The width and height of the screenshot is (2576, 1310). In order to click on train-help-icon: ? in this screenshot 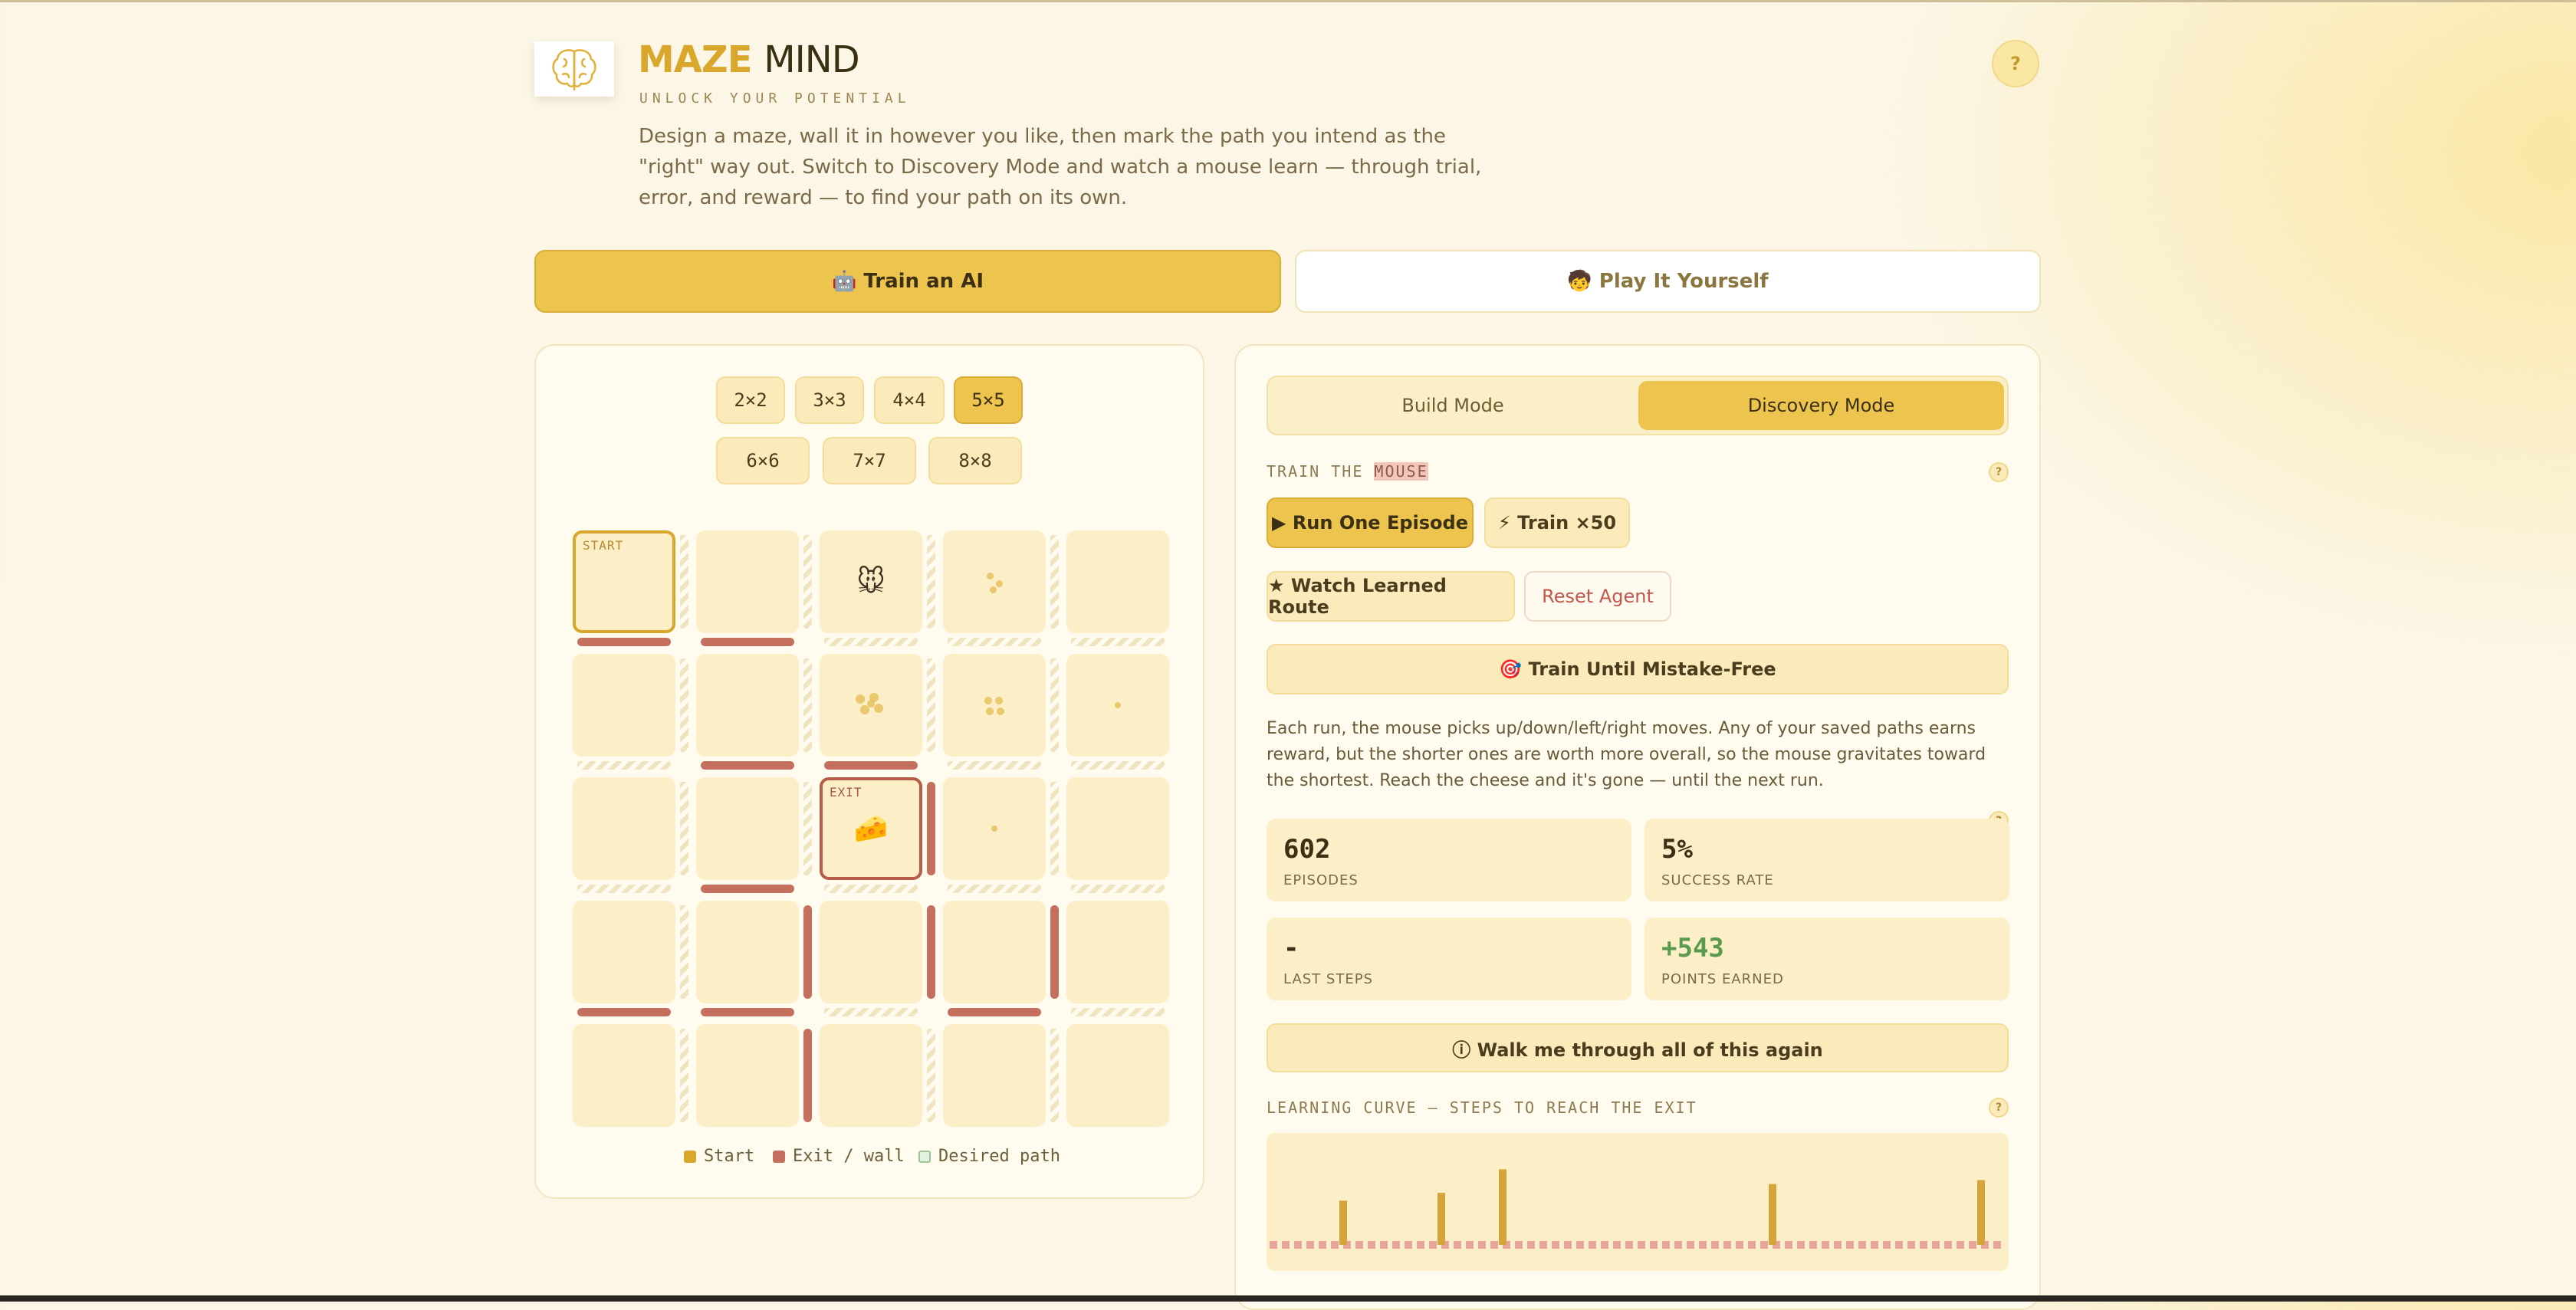, I will do `click(1999, 472)`.